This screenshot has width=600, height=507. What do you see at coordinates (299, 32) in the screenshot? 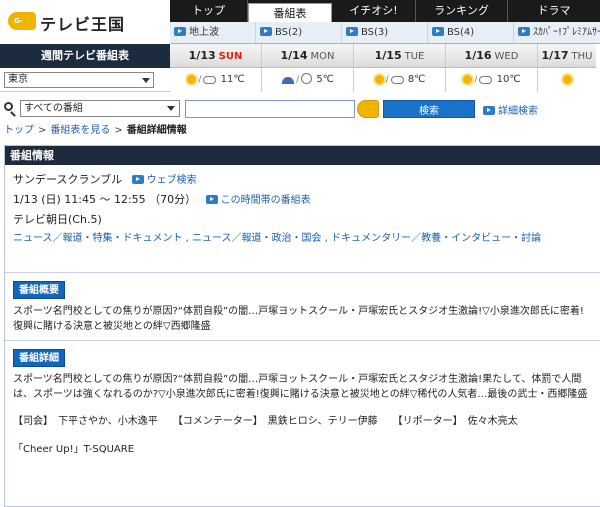
I see `subnav-bs2: BS(2)` at bounding box center [299, 32].